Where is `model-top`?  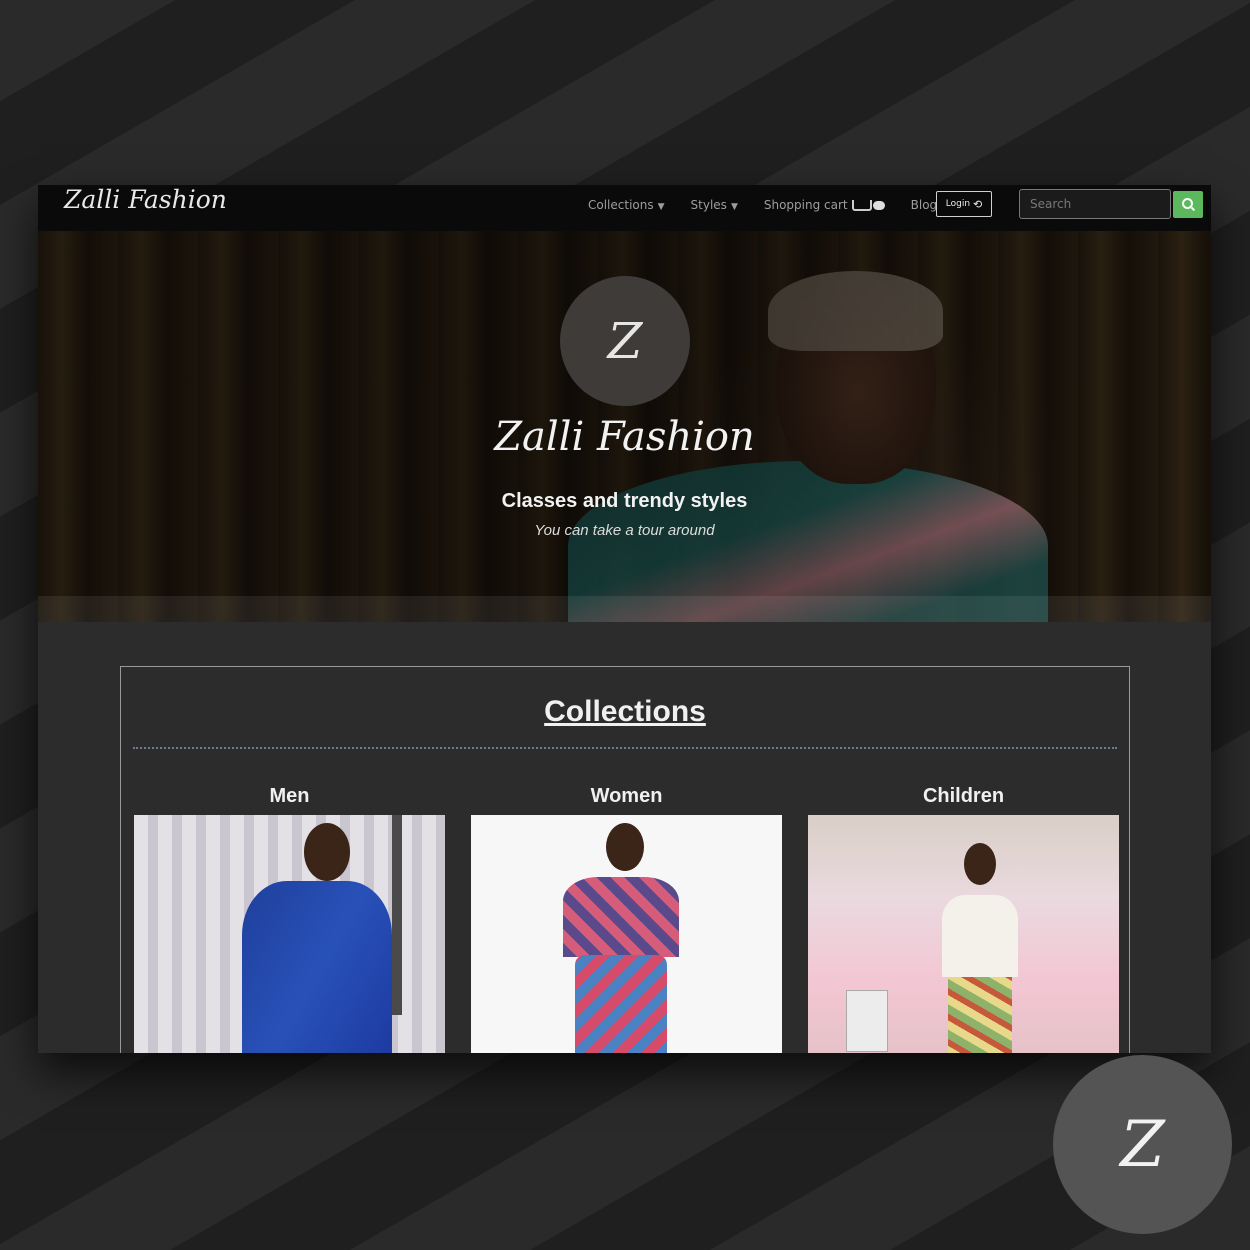
model-top is located at coordinates (621, 917).